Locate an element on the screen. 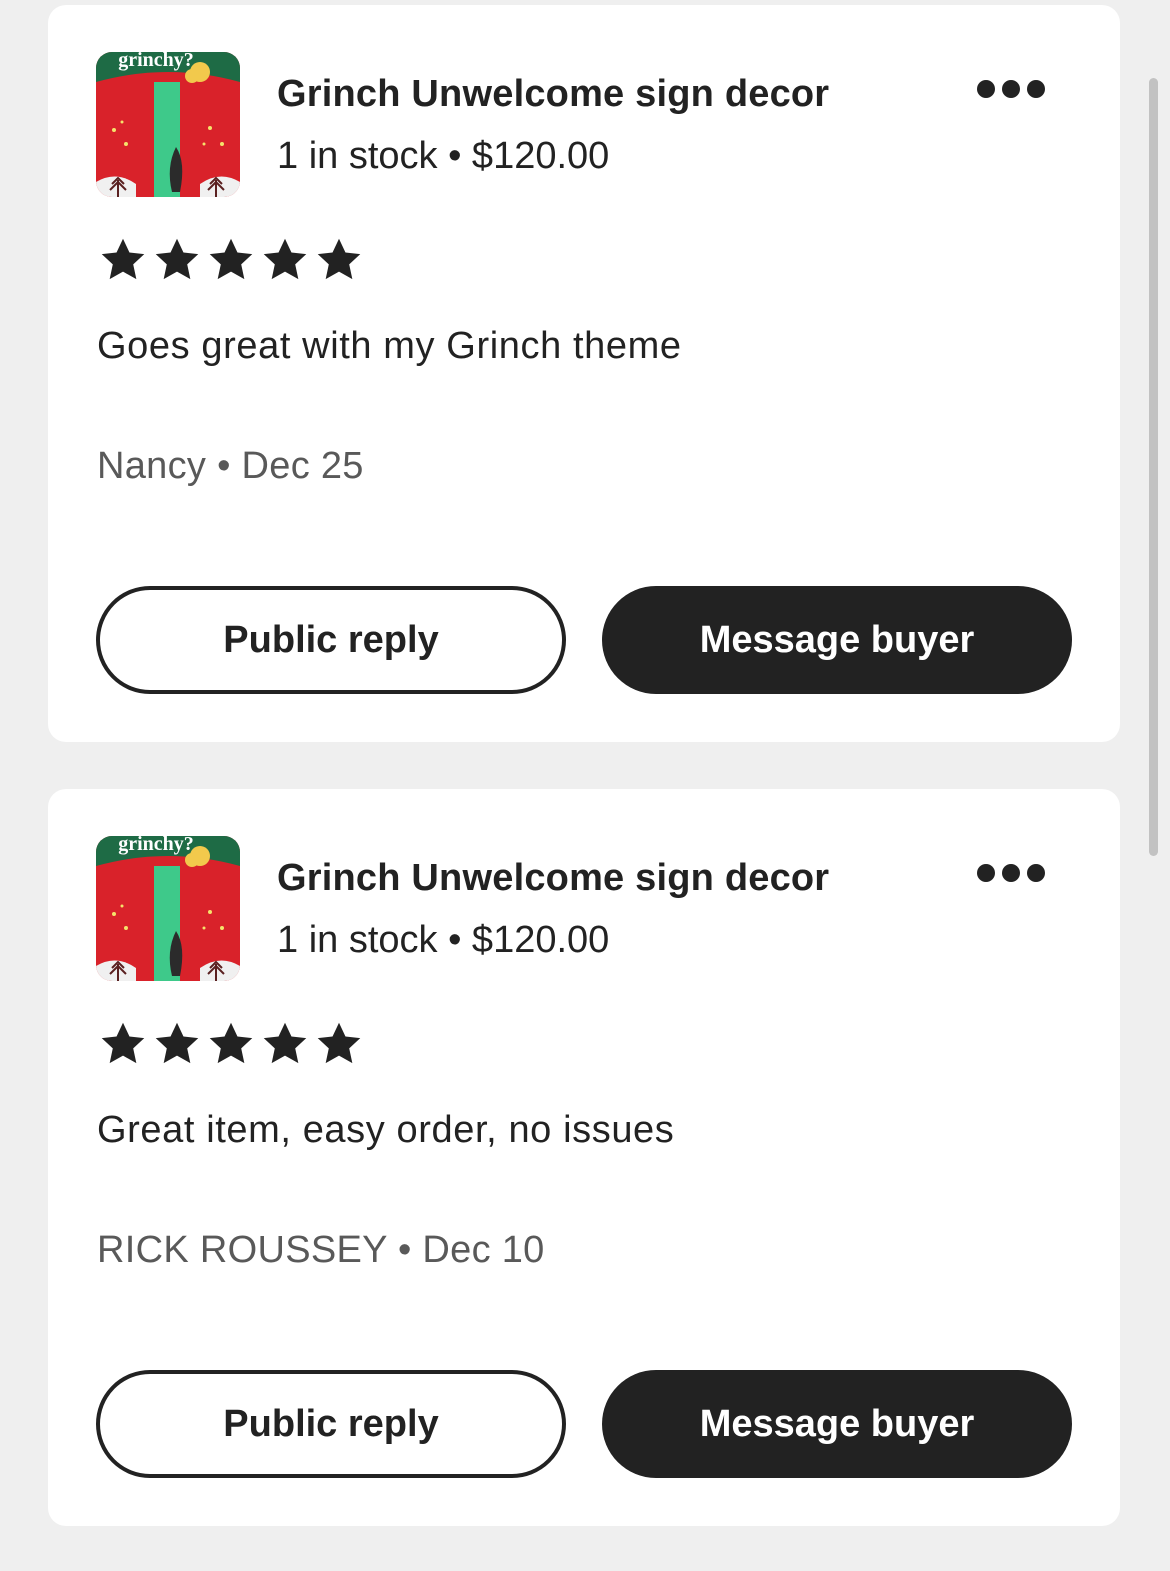  review-text: Great item, easy order, no issues is located at coordinates (386, 1130).